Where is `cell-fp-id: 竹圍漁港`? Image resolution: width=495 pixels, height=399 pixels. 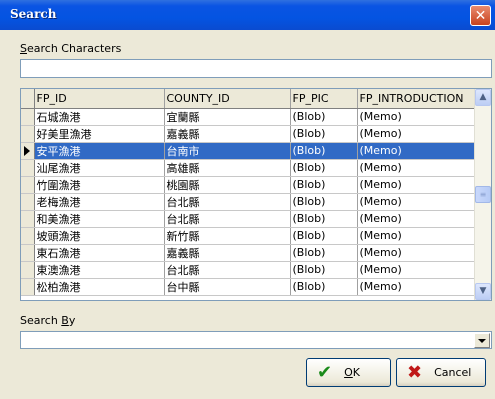 cell-fp-id: 竹圍漁港 is located at coordinates (99, 185).